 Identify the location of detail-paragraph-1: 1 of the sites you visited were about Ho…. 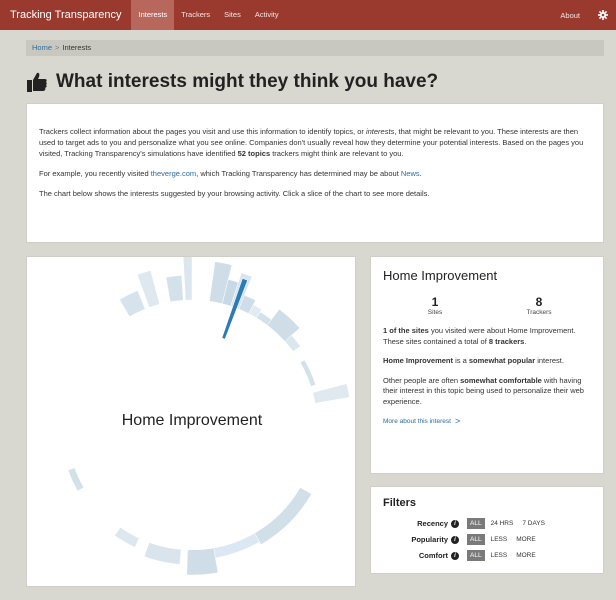
(487, 336).